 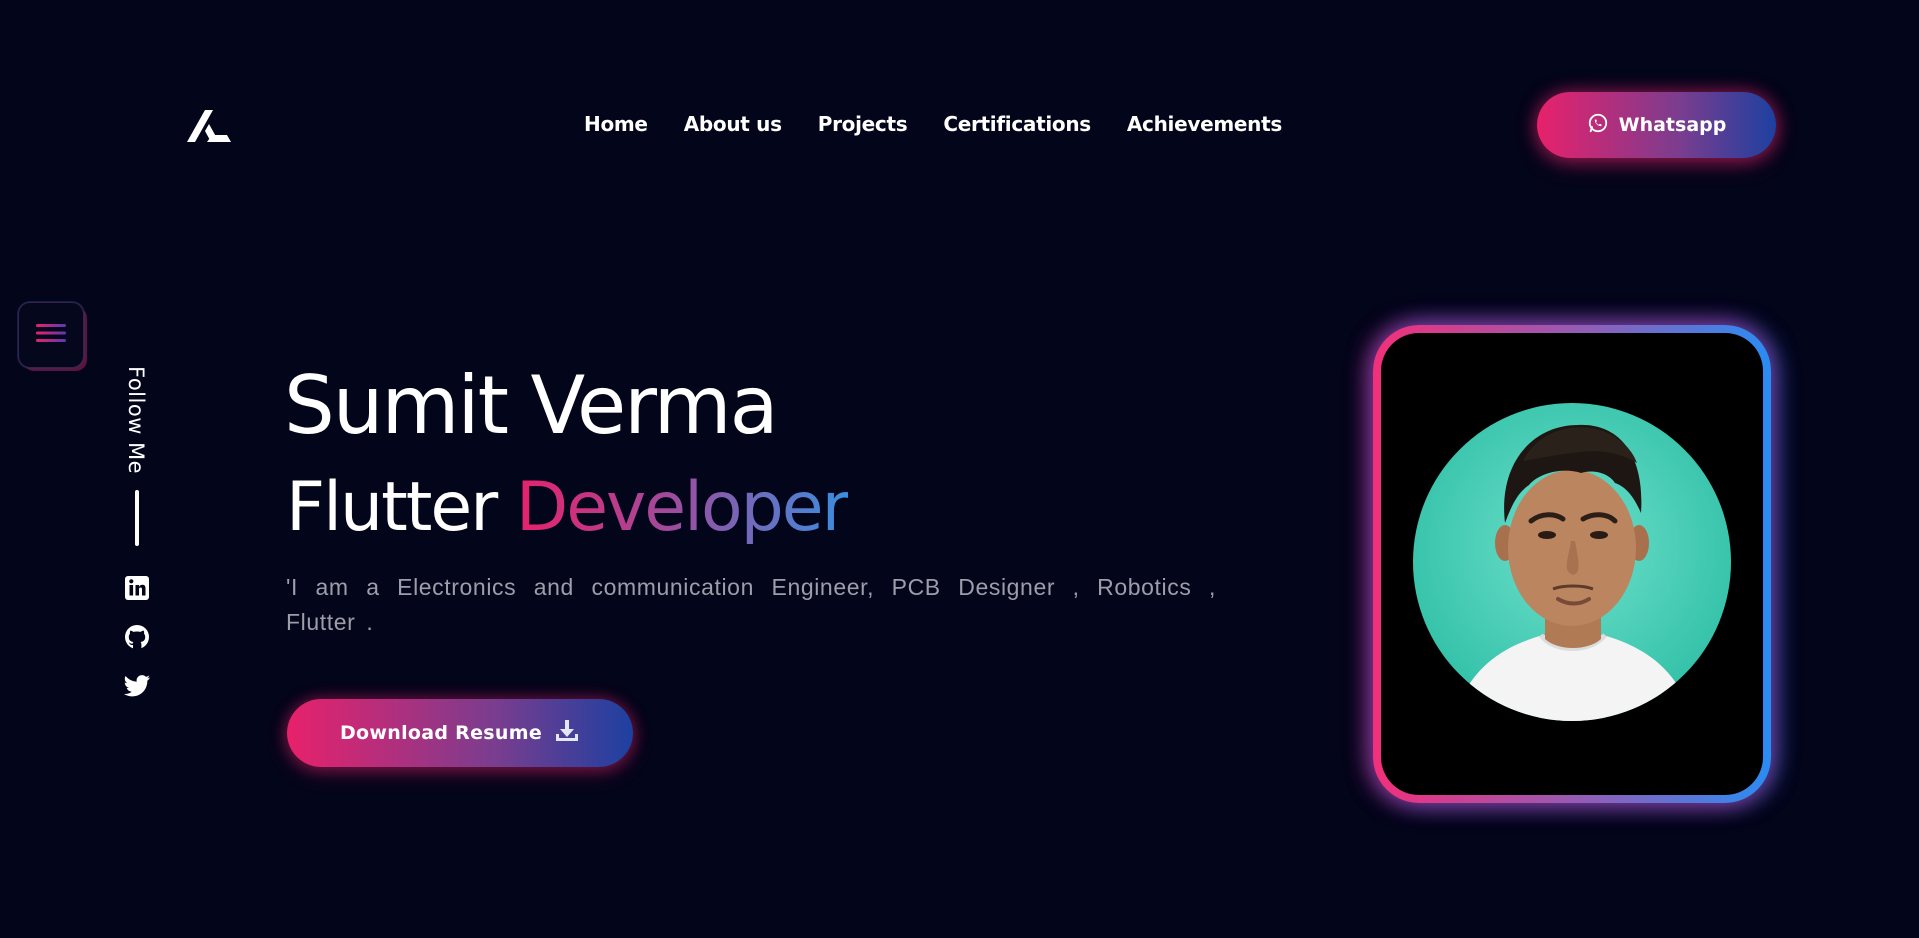 What do you see at coordinates (1204, 124) in the screenshot?
I see `nav-item-achievements: Achievements` at bounding box center [1204, 124].